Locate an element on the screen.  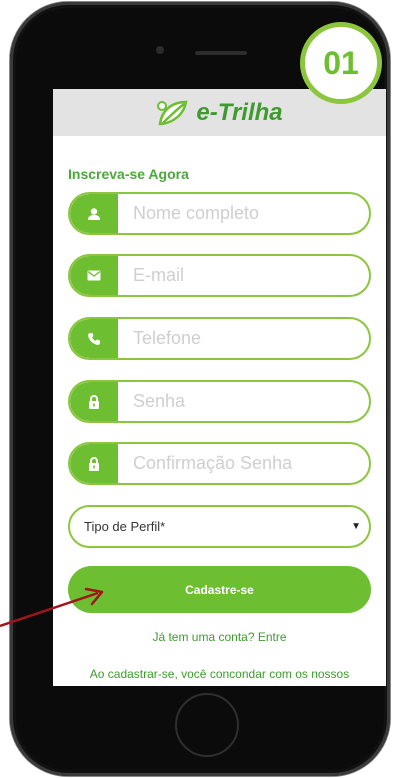
page-title: Inscreva-se Agora is located at coordinates (128, 174).